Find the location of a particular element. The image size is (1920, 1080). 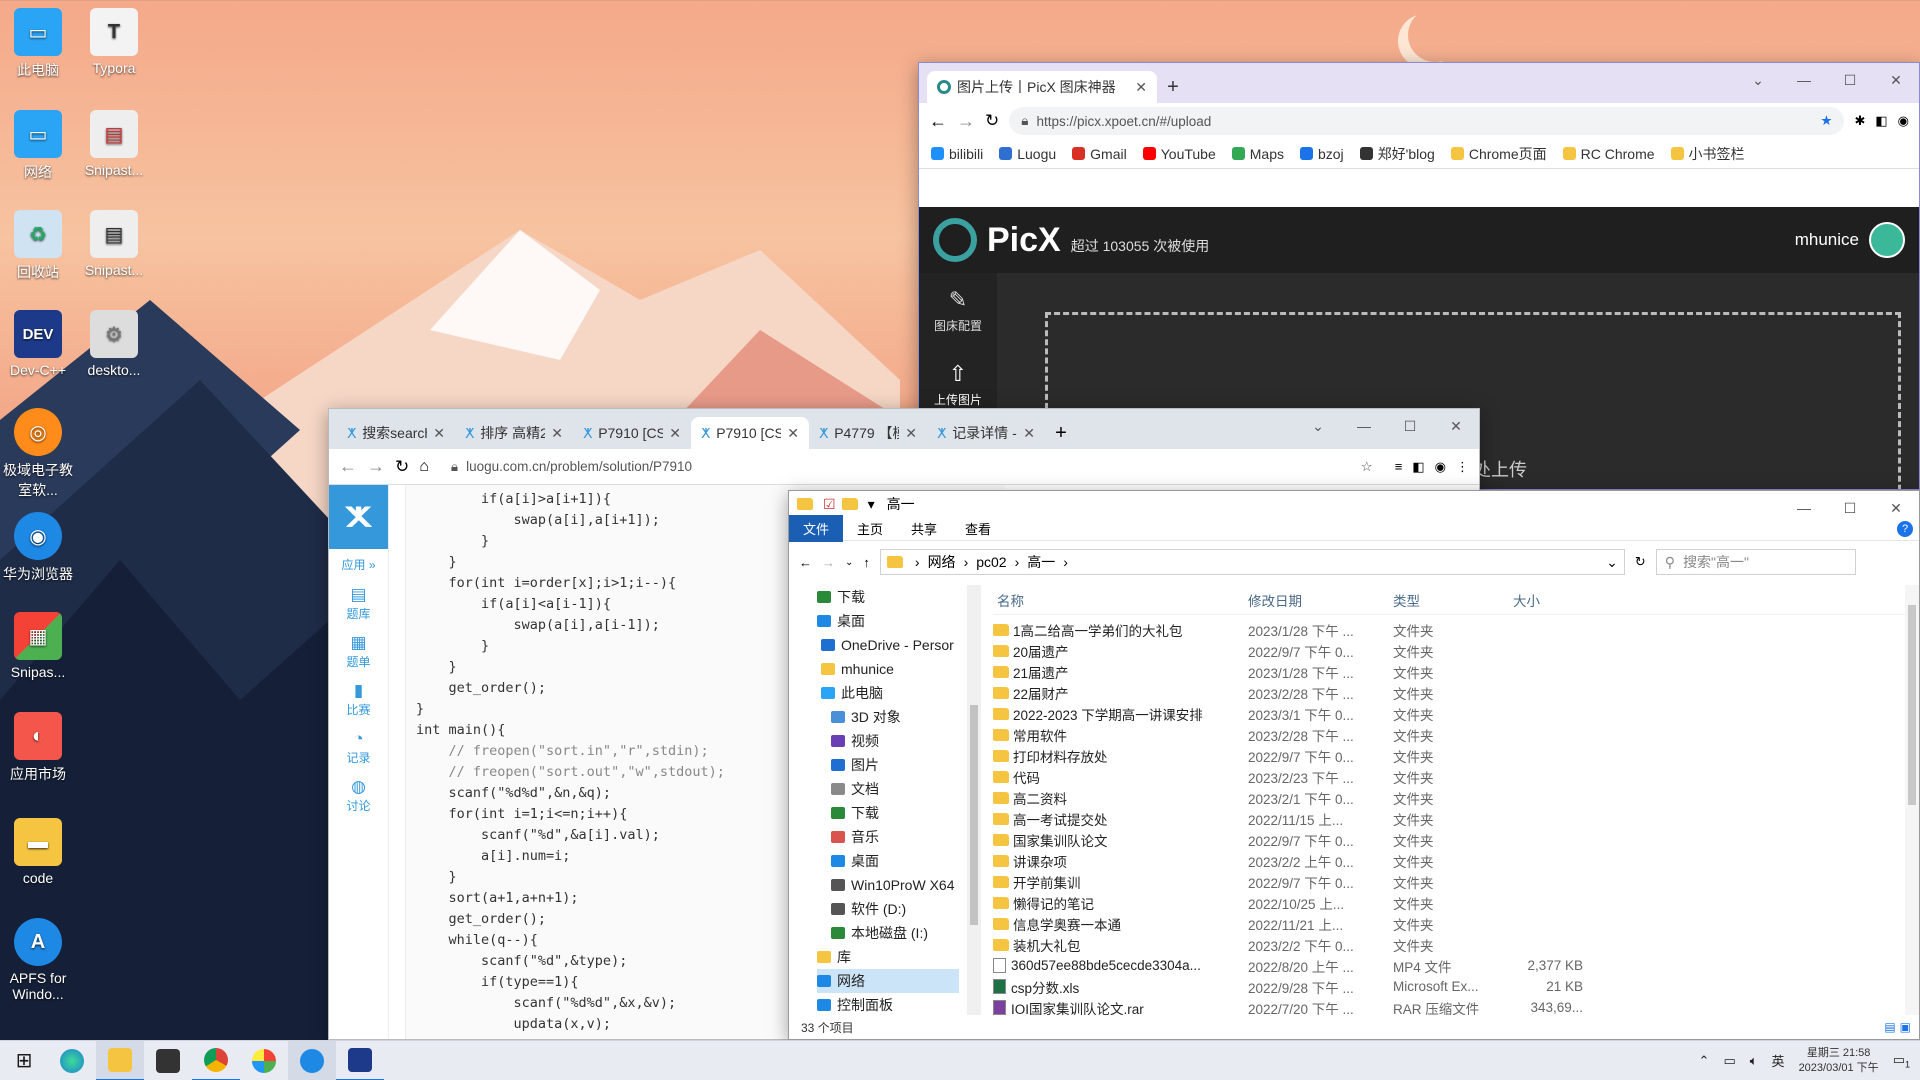

maximize-button: ☐ is located at coordinates (1850, 80).